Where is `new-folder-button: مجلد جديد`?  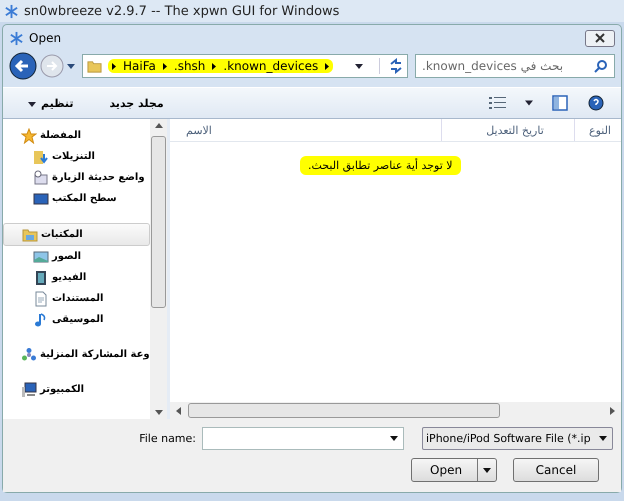 new-folder-button: مجلد جديد is located at coordinates (136, 103).